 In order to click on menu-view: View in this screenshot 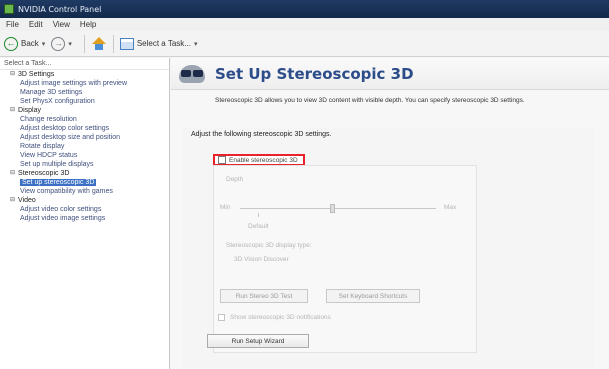, I will do `click(61, 24)`.